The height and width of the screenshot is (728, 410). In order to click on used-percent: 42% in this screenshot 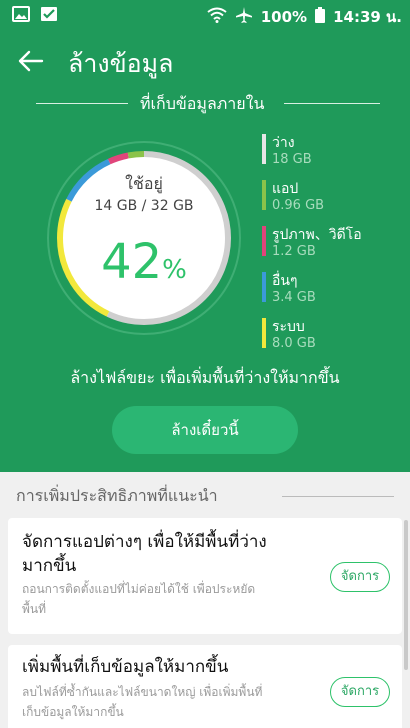, I will do `click(144, 262)`.